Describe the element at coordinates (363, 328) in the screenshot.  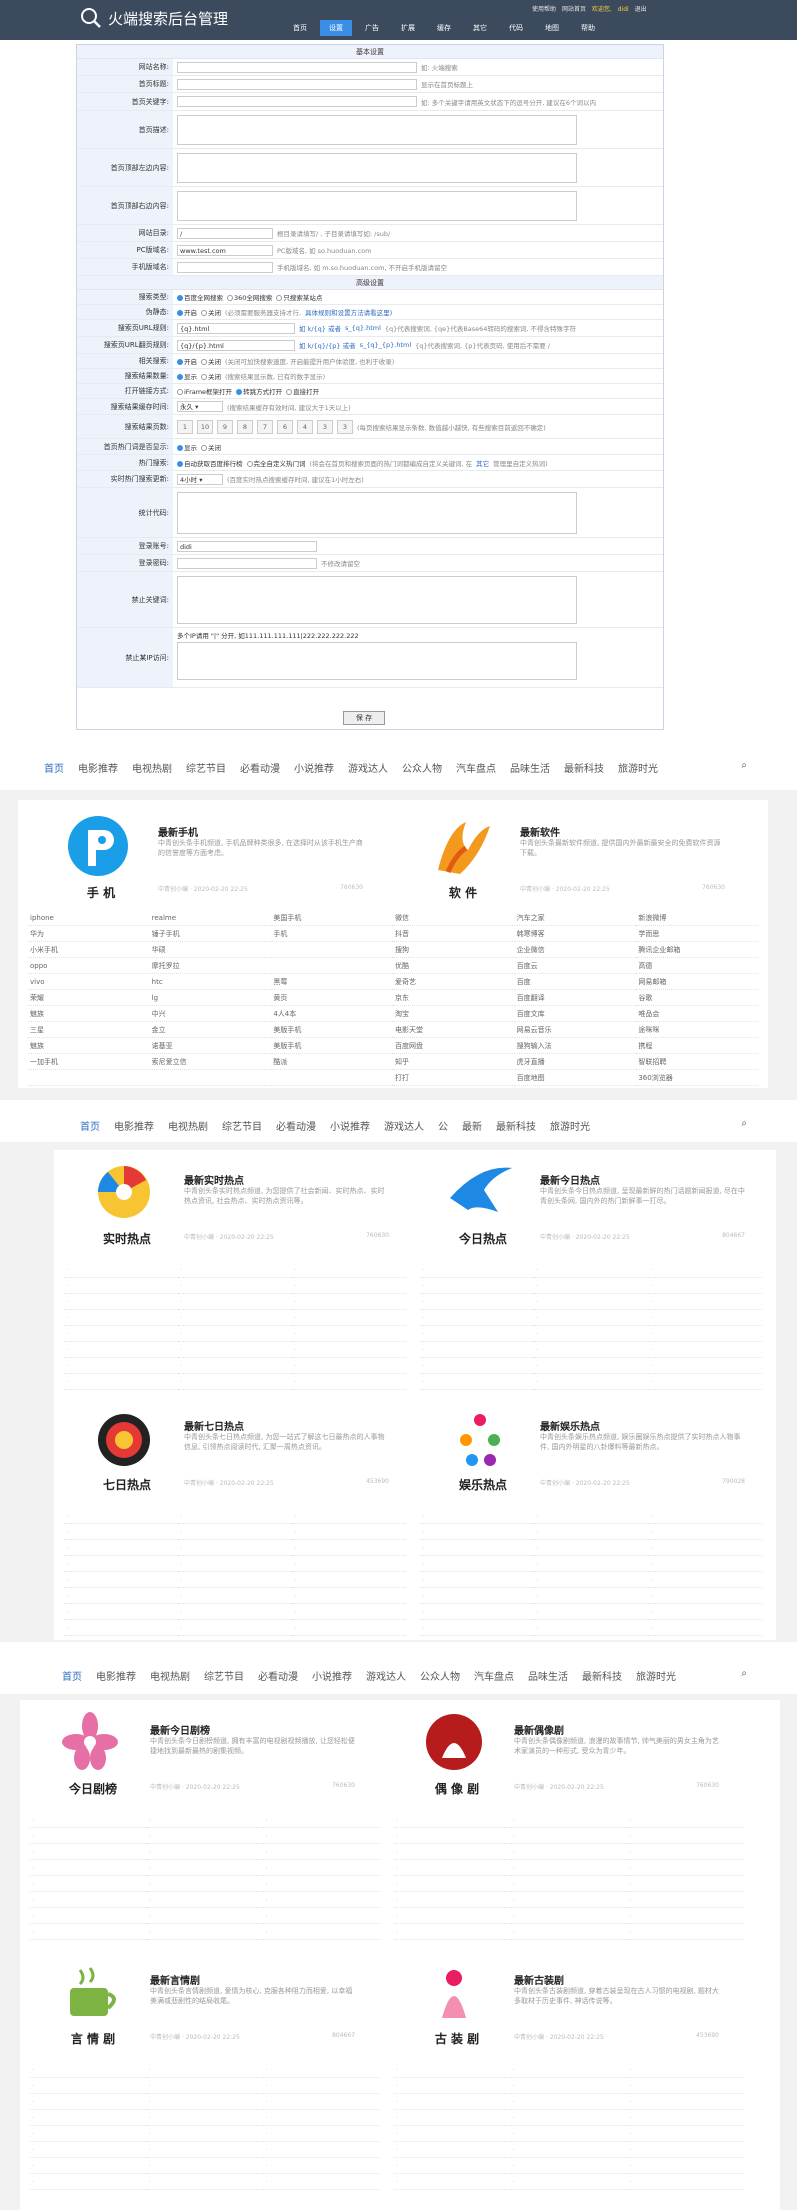
I see `example-link: s_{q}.html` at that location.